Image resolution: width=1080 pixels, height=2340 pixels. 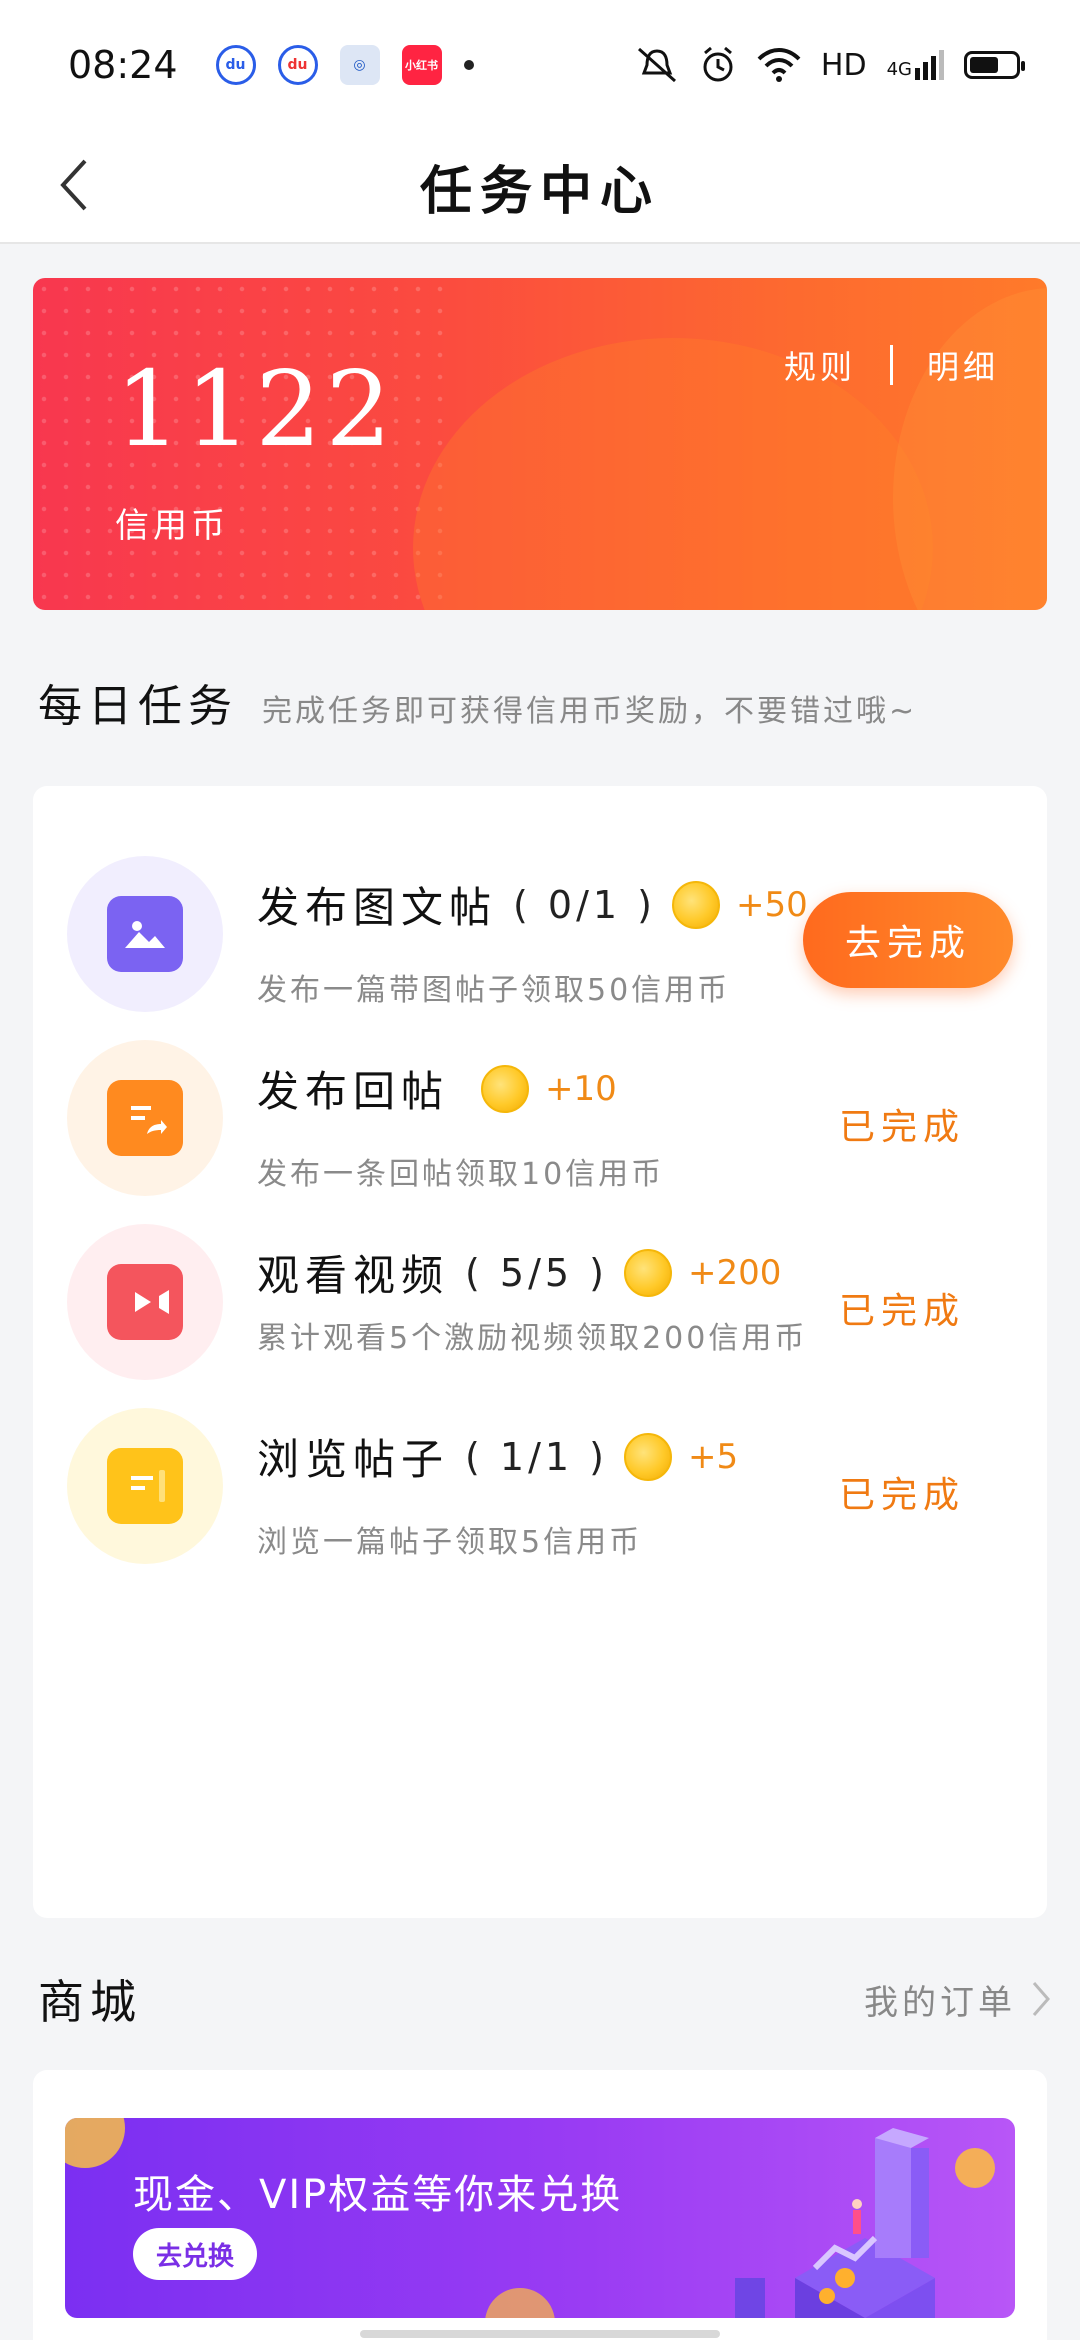 I want to click on back-button, so click(x=73, y=185).